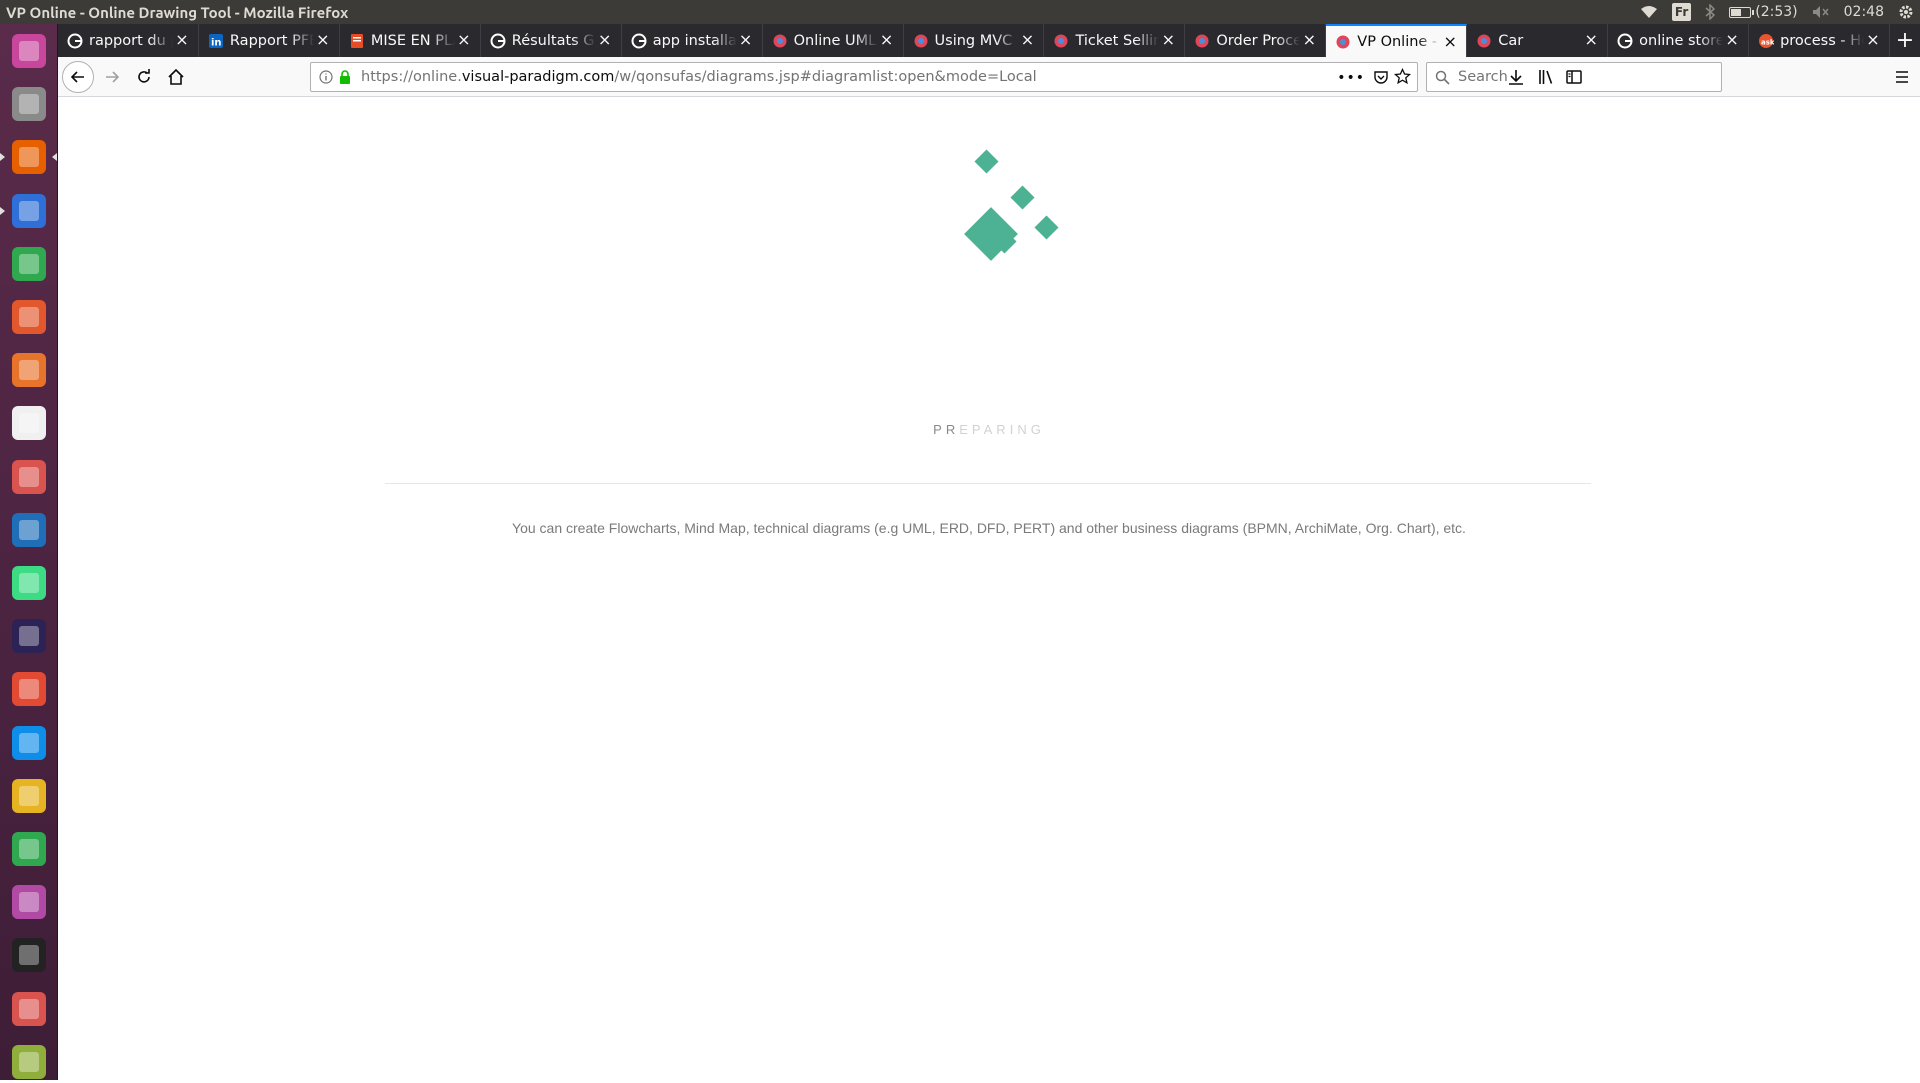 Image resolution: width=1920 pixels, height=1083 pixels. What do you see at coordinates (29, 743) in the screenshot?
I see `teamviewer-icon` at bounding box center [29, 743].